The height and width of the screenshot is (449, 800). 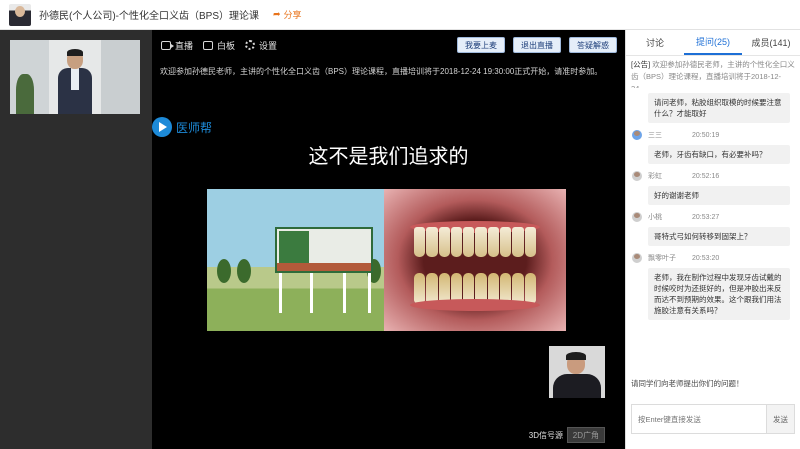 I want to click on question-composer: 发送, so click(x=713, y=419).